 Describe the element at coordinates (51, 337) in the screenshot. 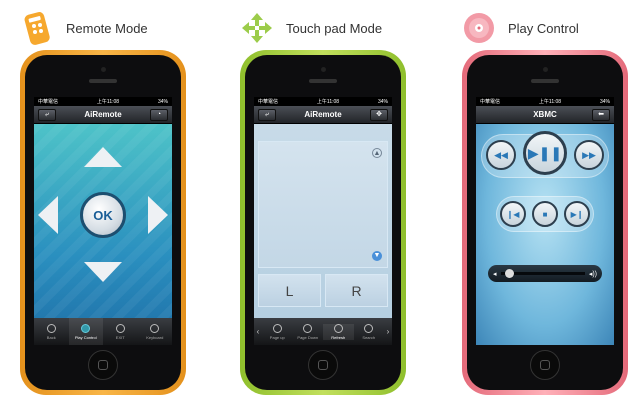

I see `tab-label: Back` at that location.